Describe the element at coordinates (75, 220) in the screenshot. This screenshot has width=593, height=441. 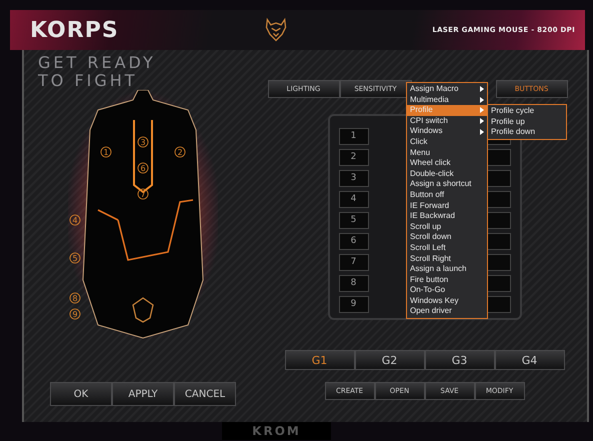
I see `button-number-marker: 4` at that location.